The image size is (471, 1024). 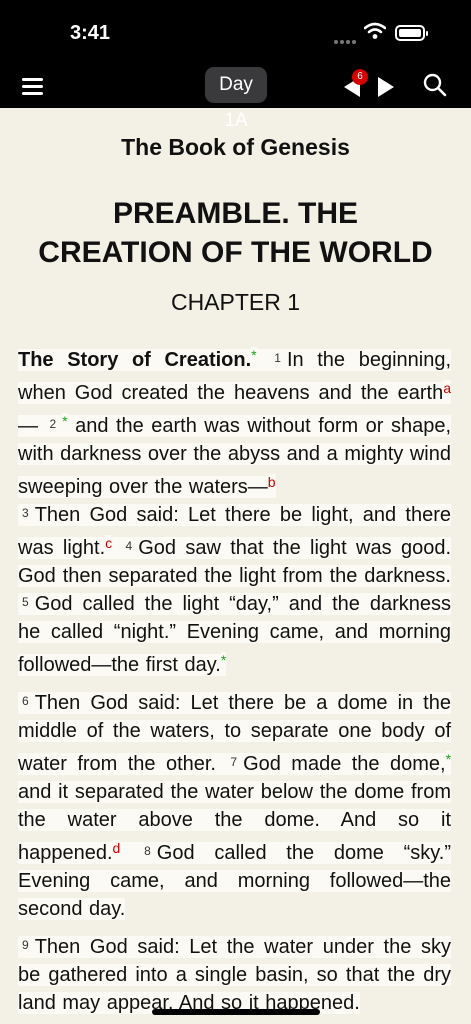 I want to click on em-dash: —, so click(x=28, y=426).